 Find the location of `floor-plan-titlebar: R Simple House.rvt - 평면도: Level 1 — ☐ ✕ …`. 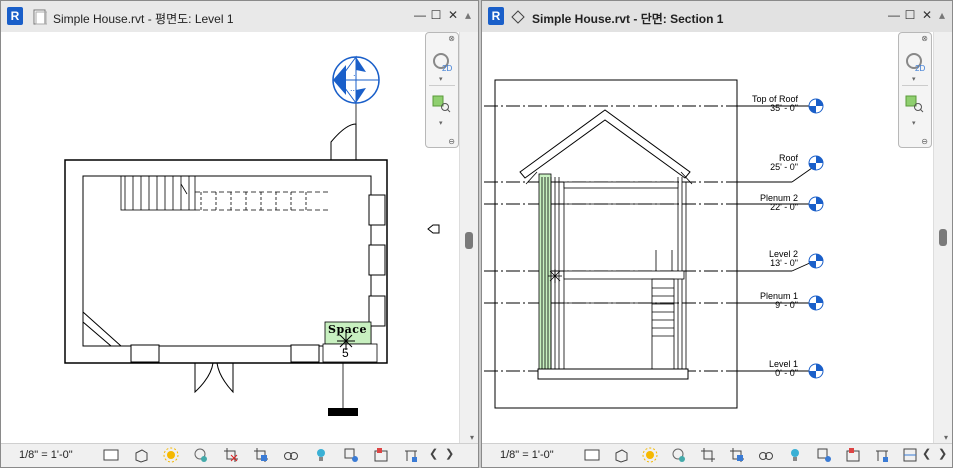

floor-plan-titlebar: R Simple House.rvt - 평면도: Level 1 — ☐ ✕ … is located at coordinates (239, 17).